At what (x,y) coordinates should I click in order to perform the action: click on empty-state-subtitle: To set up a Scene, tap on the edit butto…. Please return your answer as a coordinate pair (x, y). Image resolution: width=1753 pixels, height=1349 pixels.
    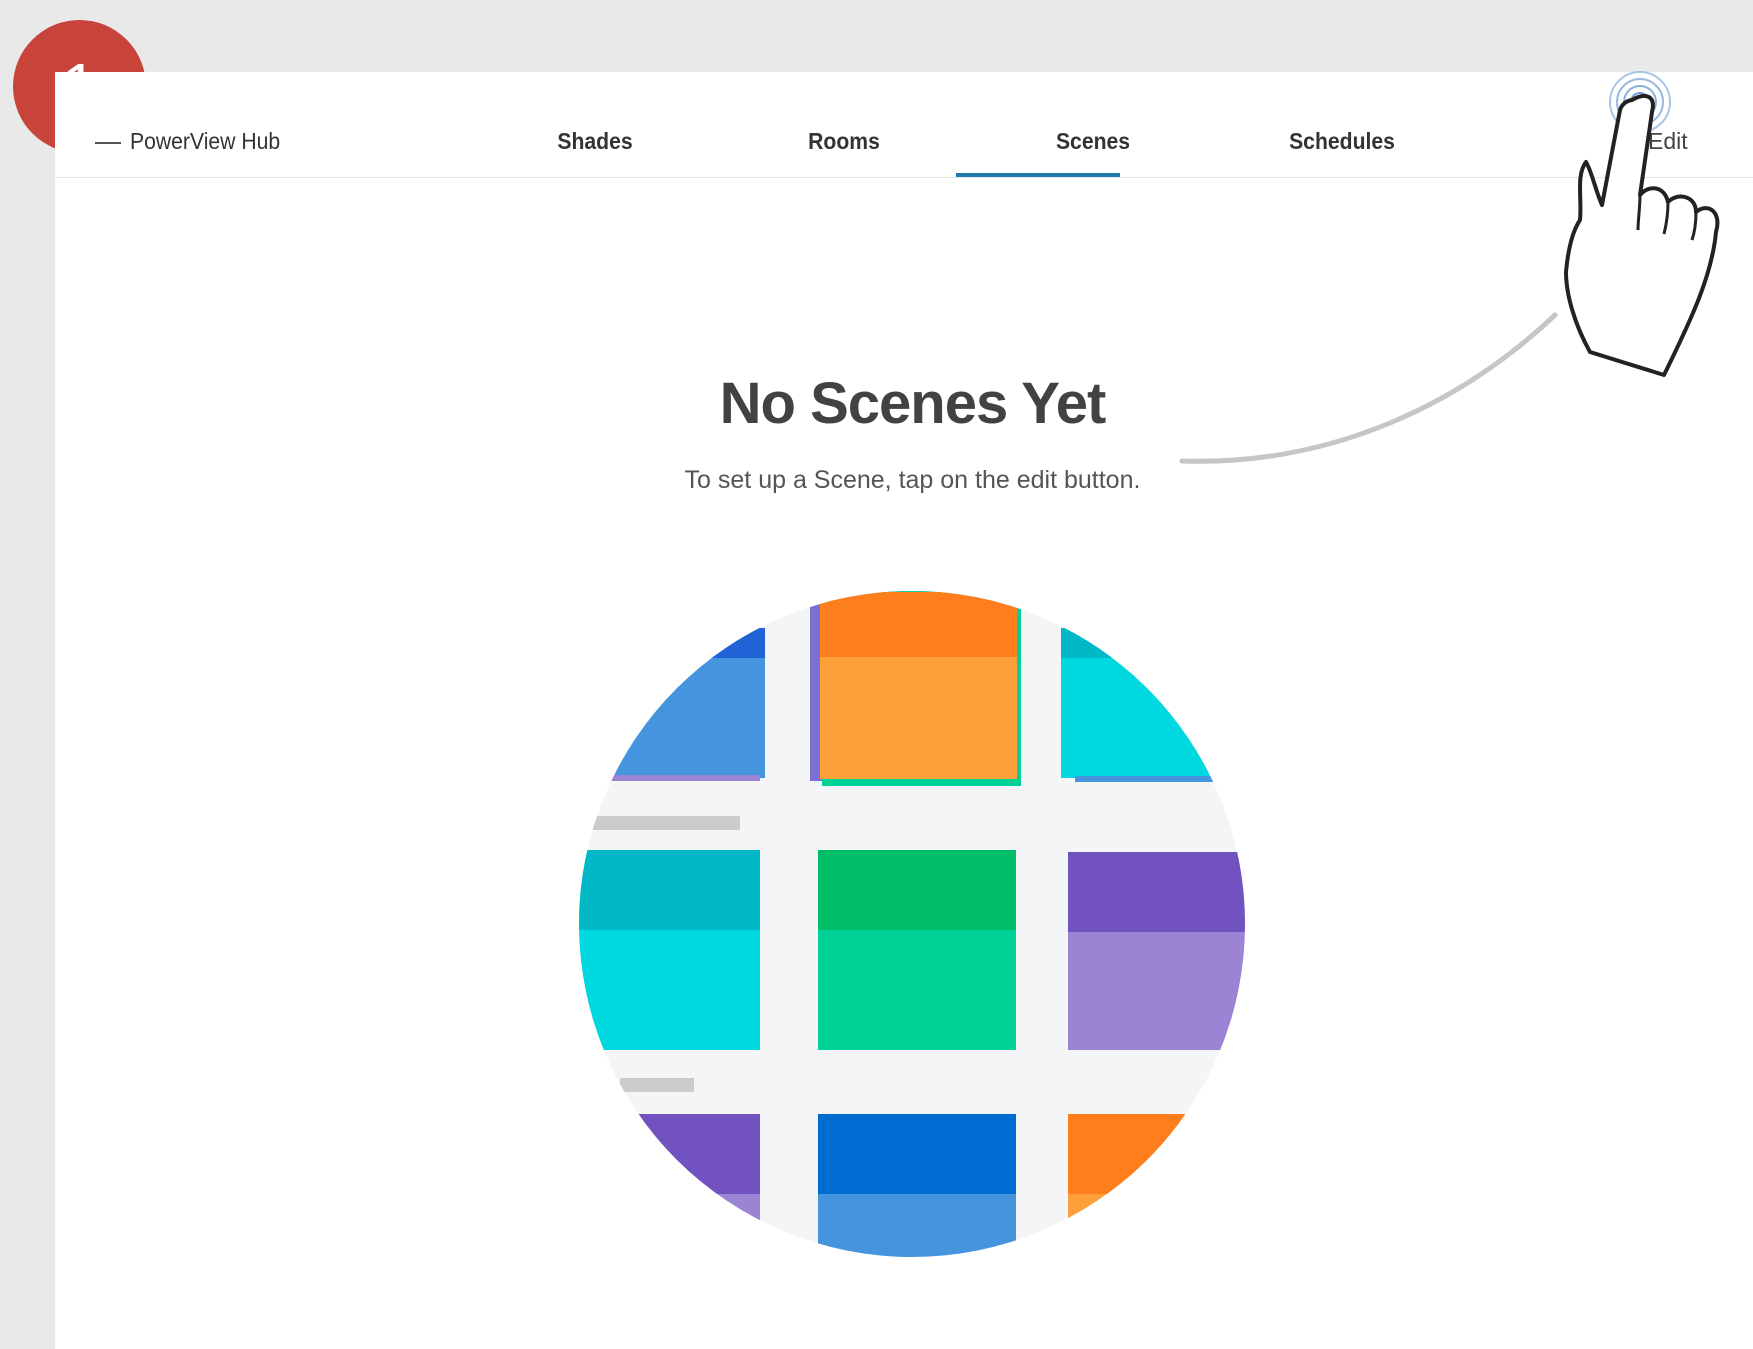
    Looking at the image, I should click on (912, 480).